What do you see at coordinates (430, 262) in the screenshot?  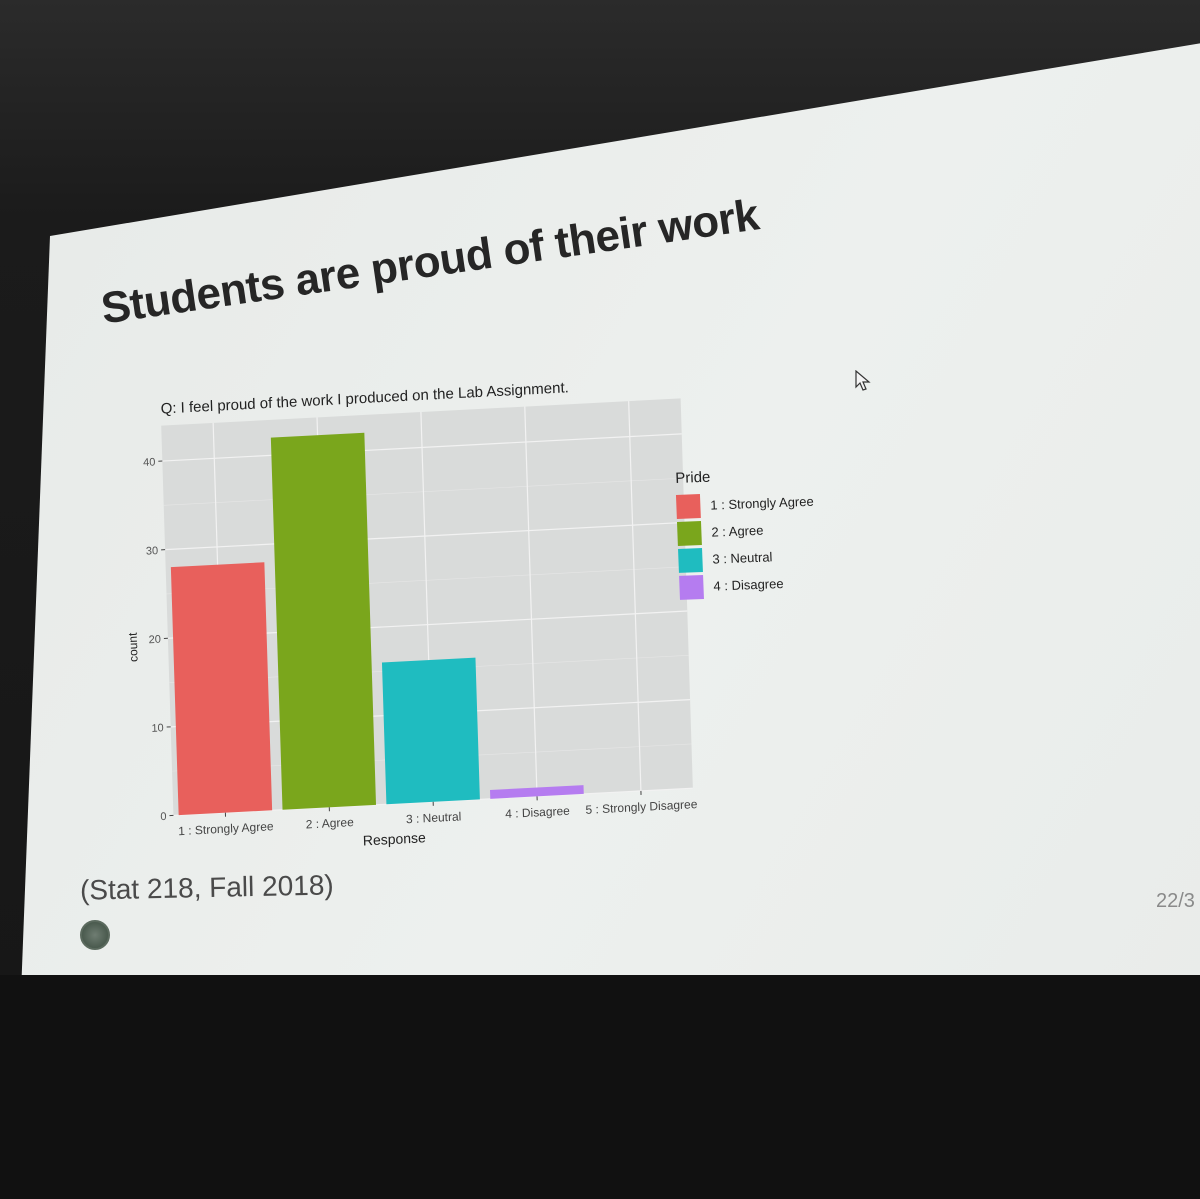 I see `slide-title: Students are proud of their work` at bounding box center [430, 262].